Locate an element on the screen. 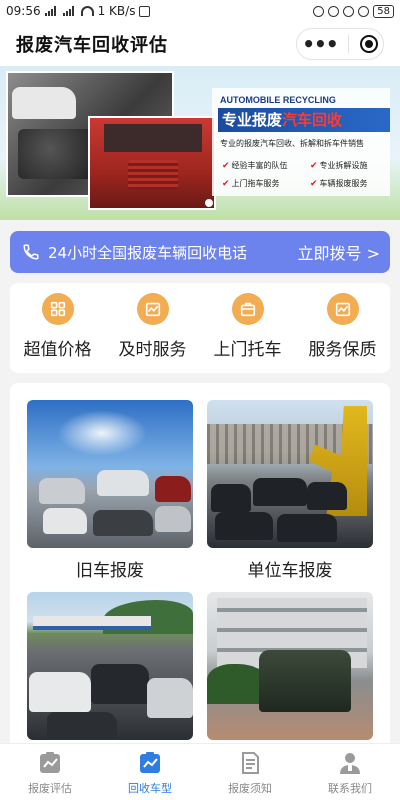 Image resolution: width=400 pixels, height=800 pixels. service-label: 及时服务 is located at coordinates (152, 350).